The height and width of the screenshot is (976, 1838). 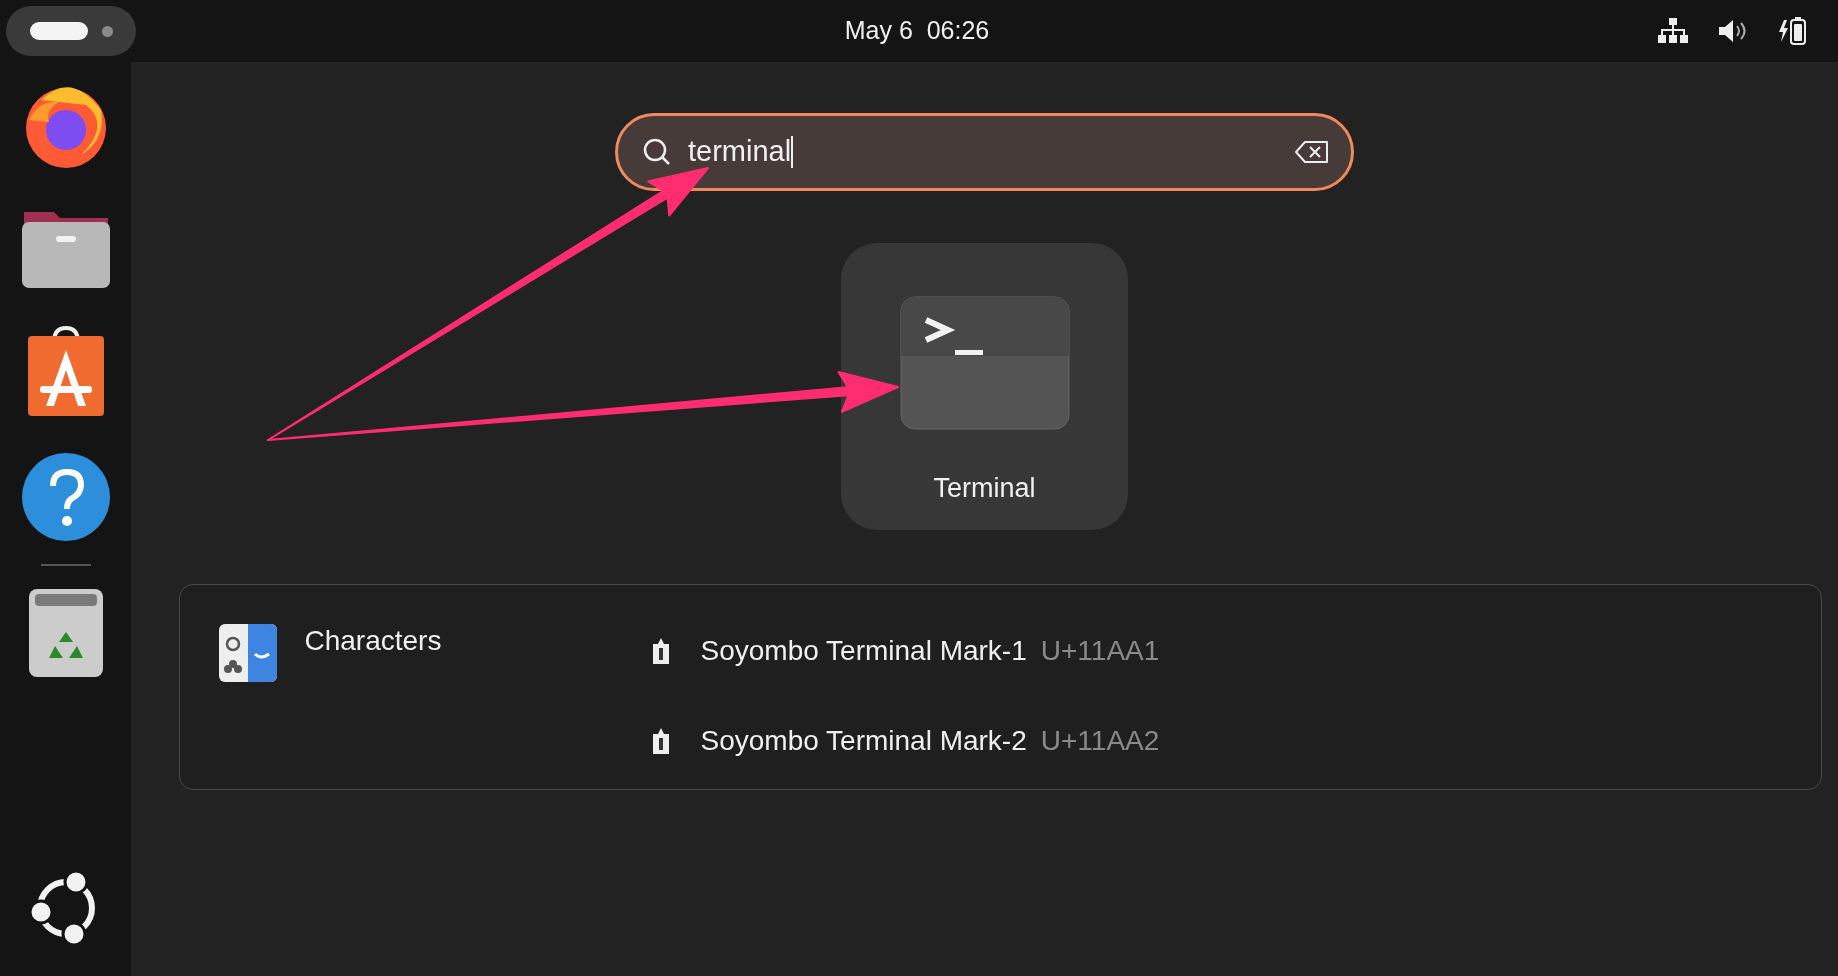 What do you see at coordinates (1673, 31) in the screenshot?
I see `network-icon` at bounding box center [1673, 31].